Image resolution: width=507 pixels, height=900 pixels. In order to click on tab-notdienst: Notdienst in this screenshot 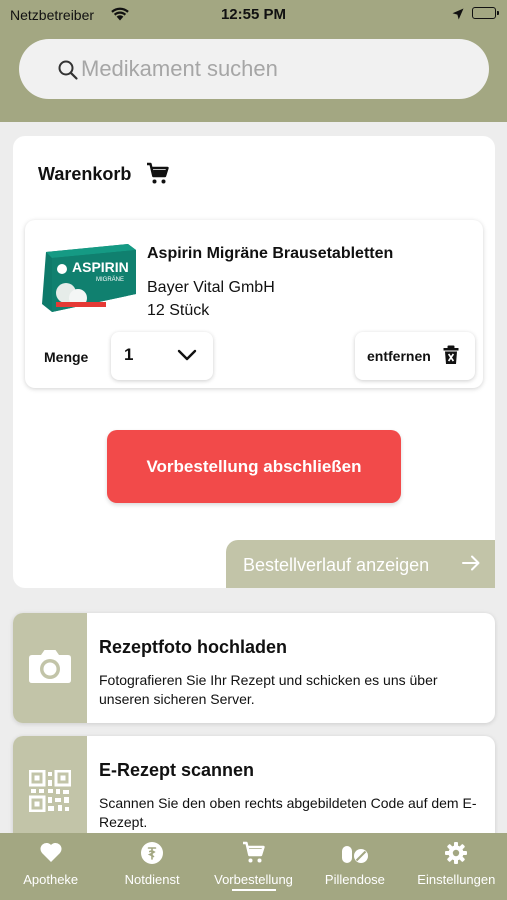, I will do `click(151, 866)`.